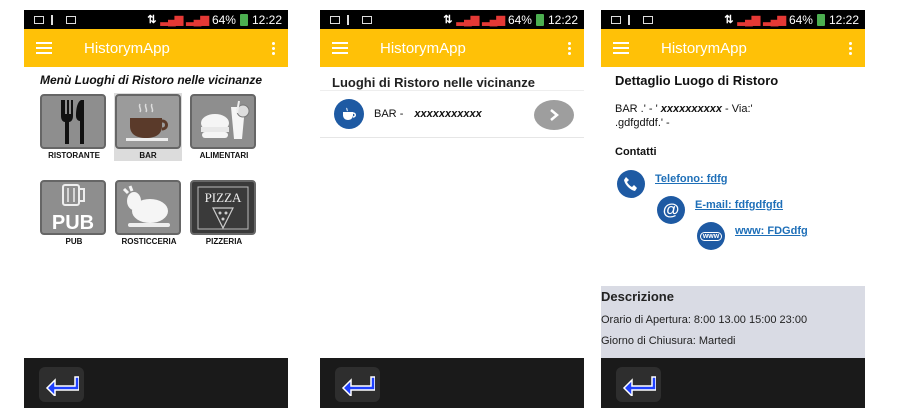  I want to click on svg-text: PIZZA, so click(223, 197).